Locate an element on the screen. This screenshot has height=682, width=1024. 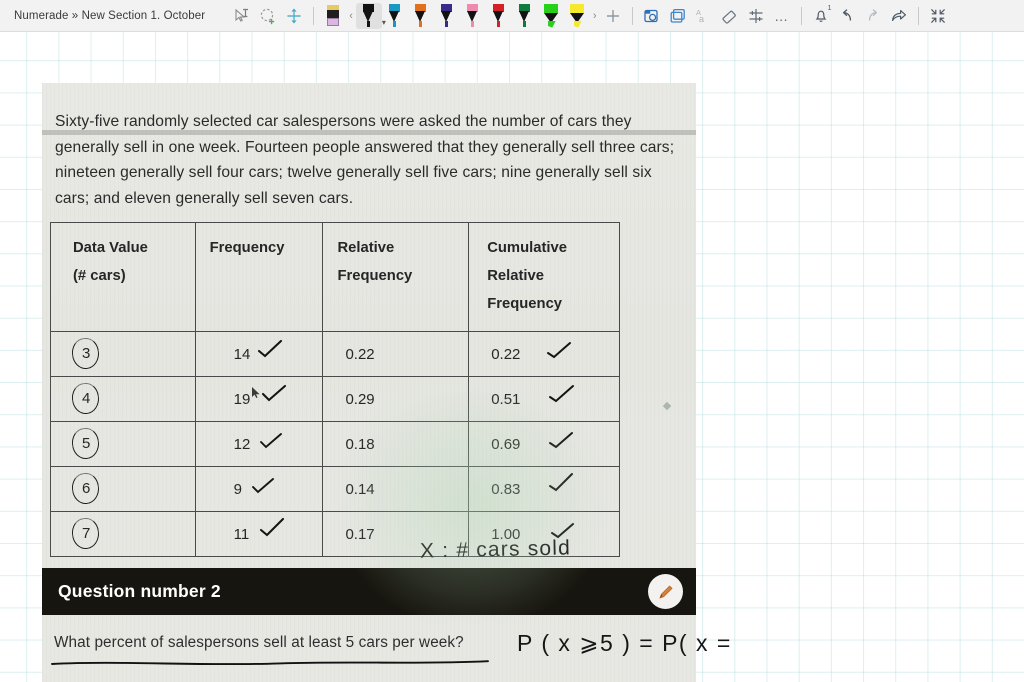
cell-data-value: 3 is located at coordinates (123, 354).